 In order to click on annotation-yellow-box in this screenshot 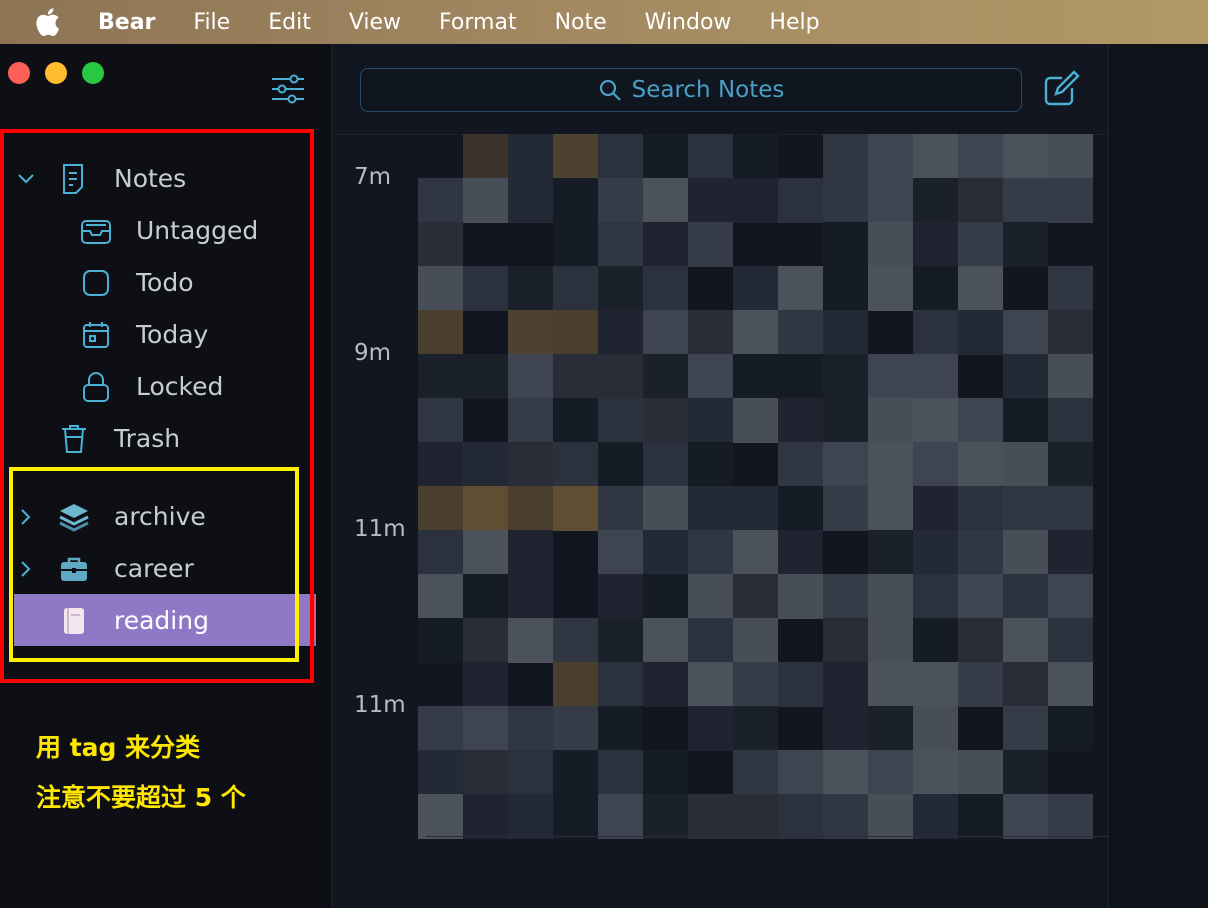, I will do `click(154, 564)`.